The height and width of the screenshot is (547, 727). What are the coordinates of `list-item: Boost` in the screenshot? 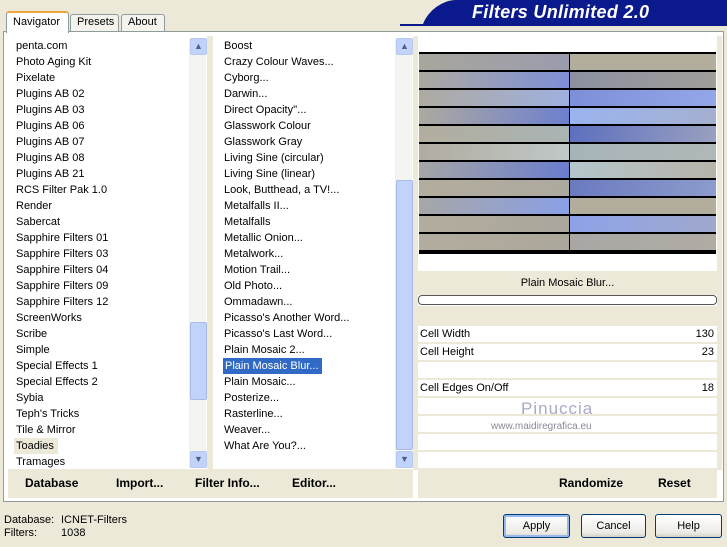 It's located at (305, 46).